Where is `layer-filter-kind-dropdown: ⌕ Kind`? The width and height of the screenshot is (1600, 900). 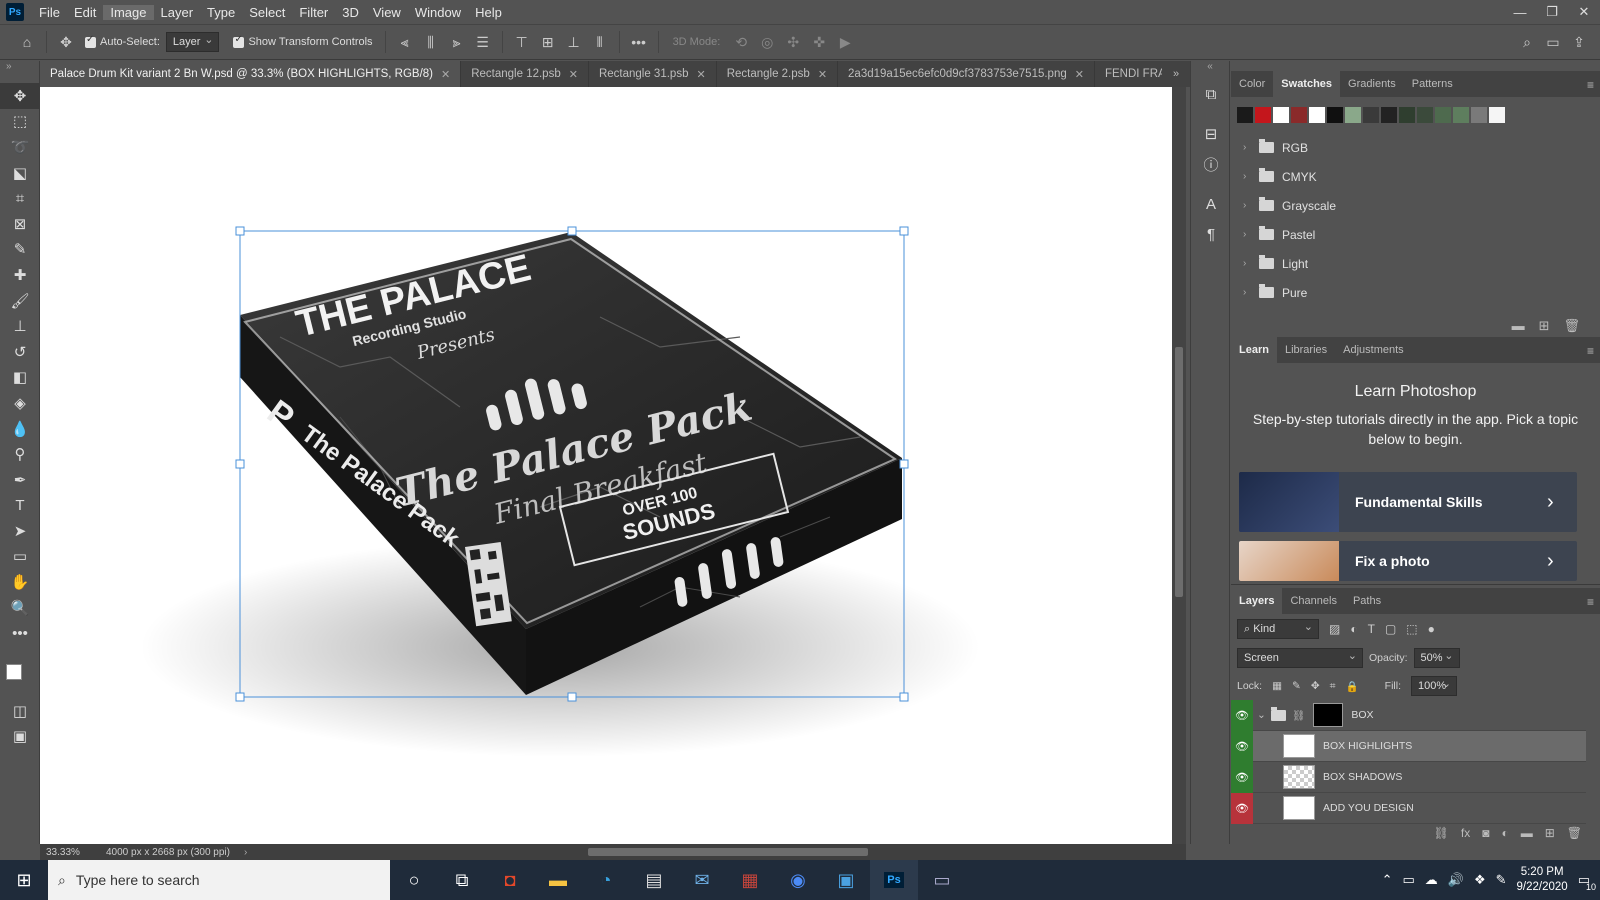
layer-filter-kind-dropdown: ⌕ Kind is located at coordinates (1278, 628).